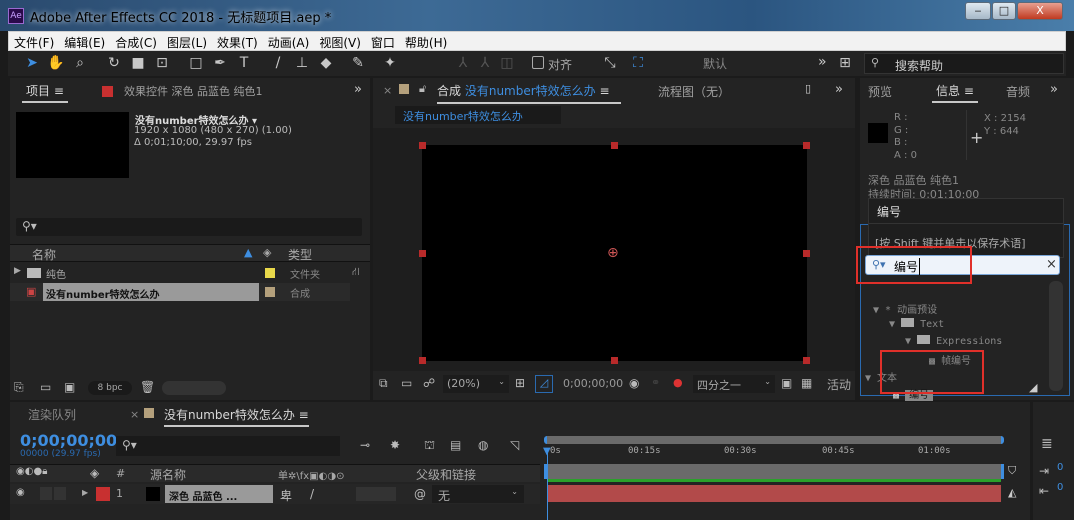  Describe the element at coordinates (138, 63) in the screenshot. I see `camera-tool-icon: ■` at that location.